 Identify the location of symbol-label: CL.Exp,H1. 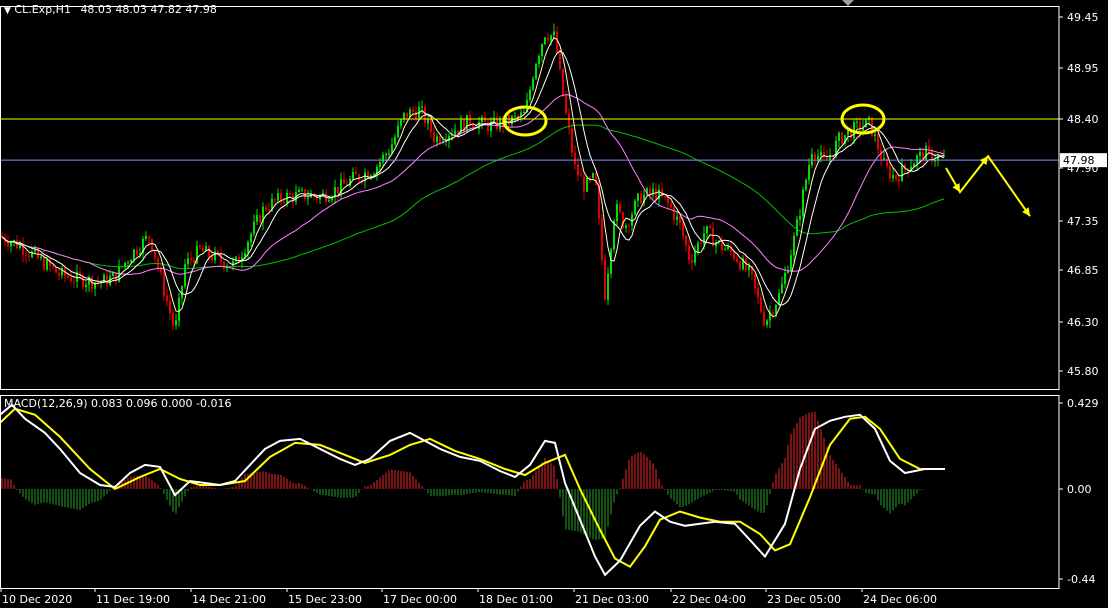
(42, 9).